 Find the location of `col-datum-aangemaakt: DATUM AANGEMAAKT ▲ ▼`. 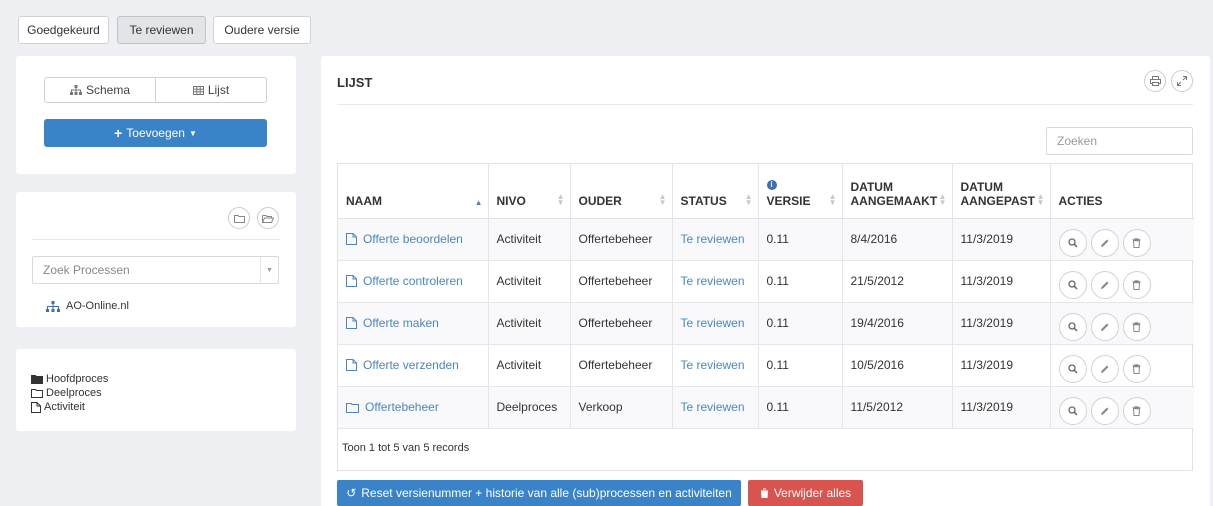

col-datum-aangemaakt: DATUM AANGEMAAKT ▲ ▼ is located at coordinates (897, 191).